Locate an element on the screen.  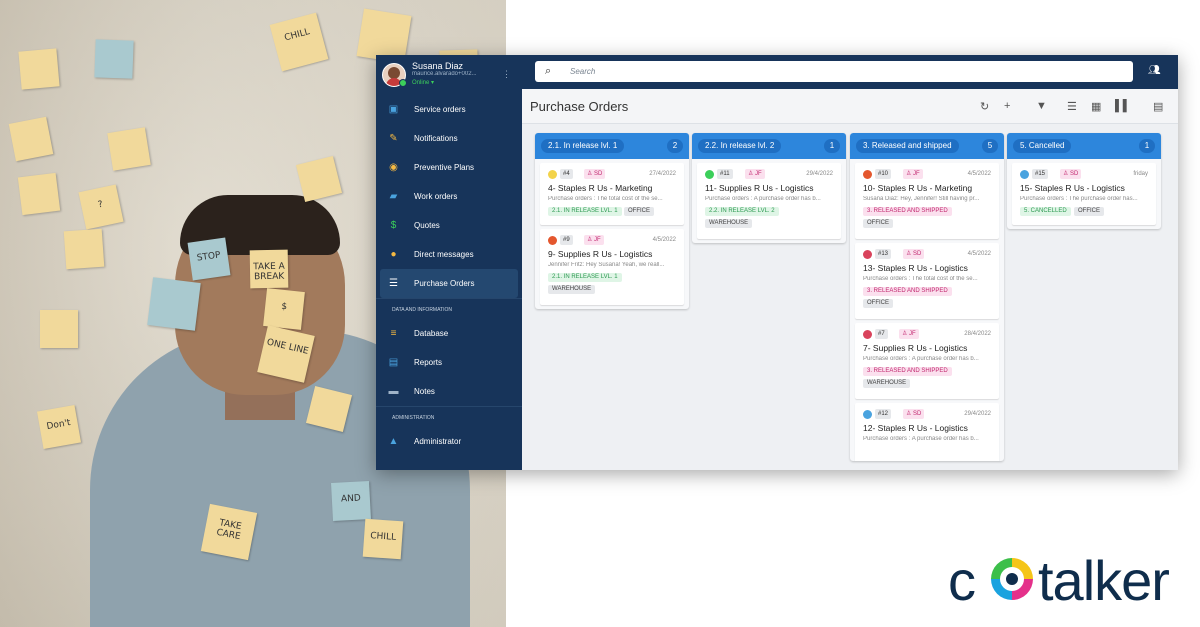
user-name: Susana Diaz is located at coordinates (438, 66).